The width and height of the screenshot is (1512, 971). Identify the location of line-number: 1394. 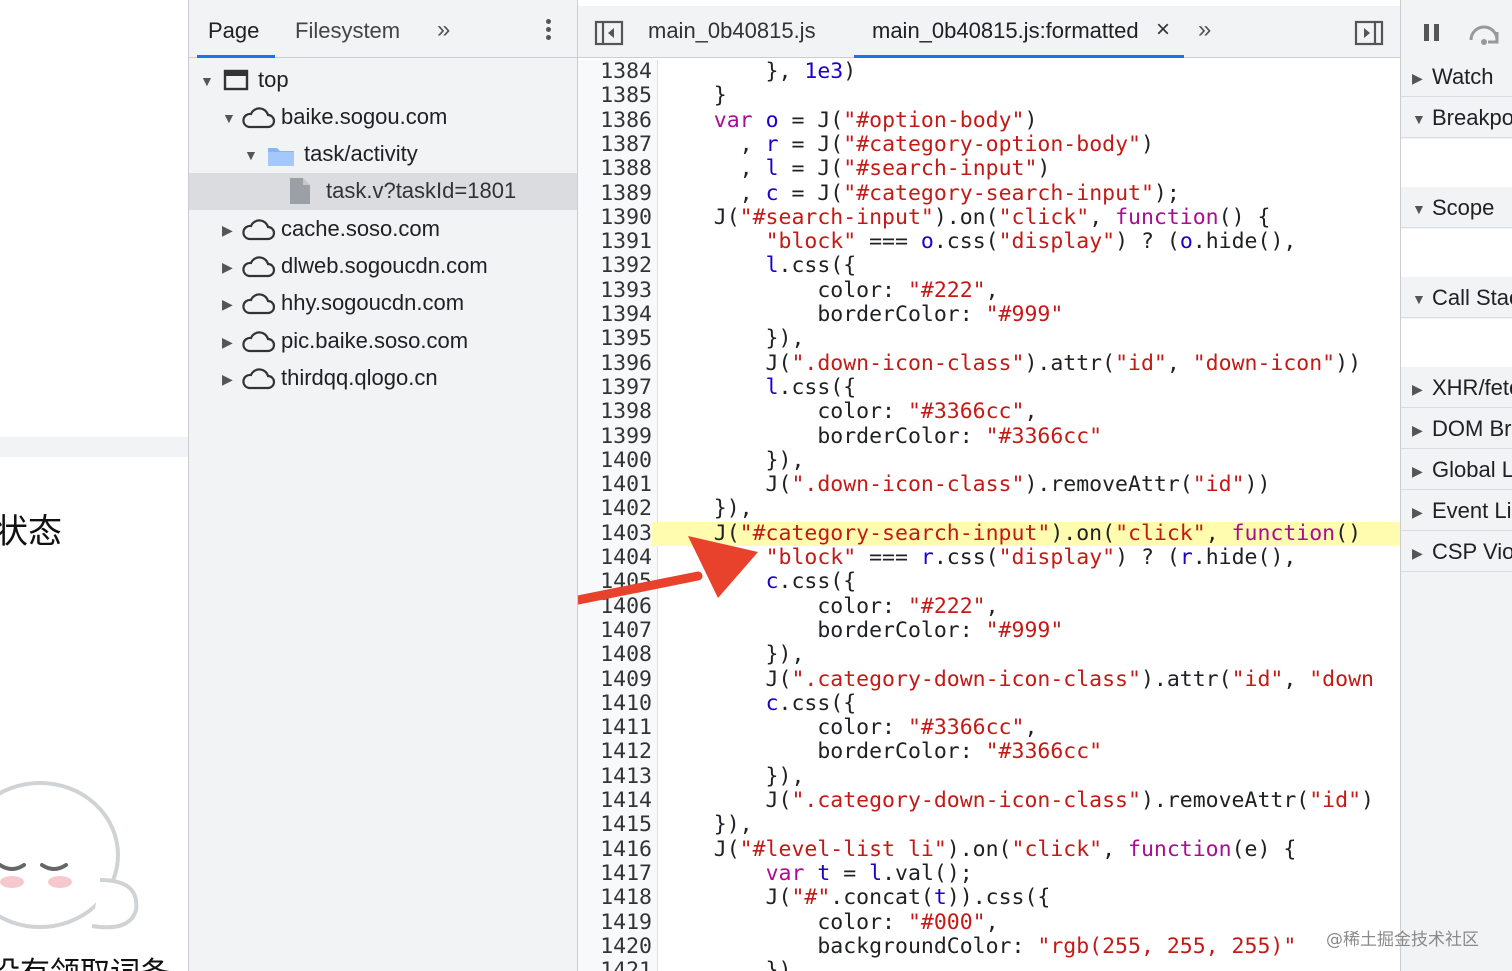
(615, 314).